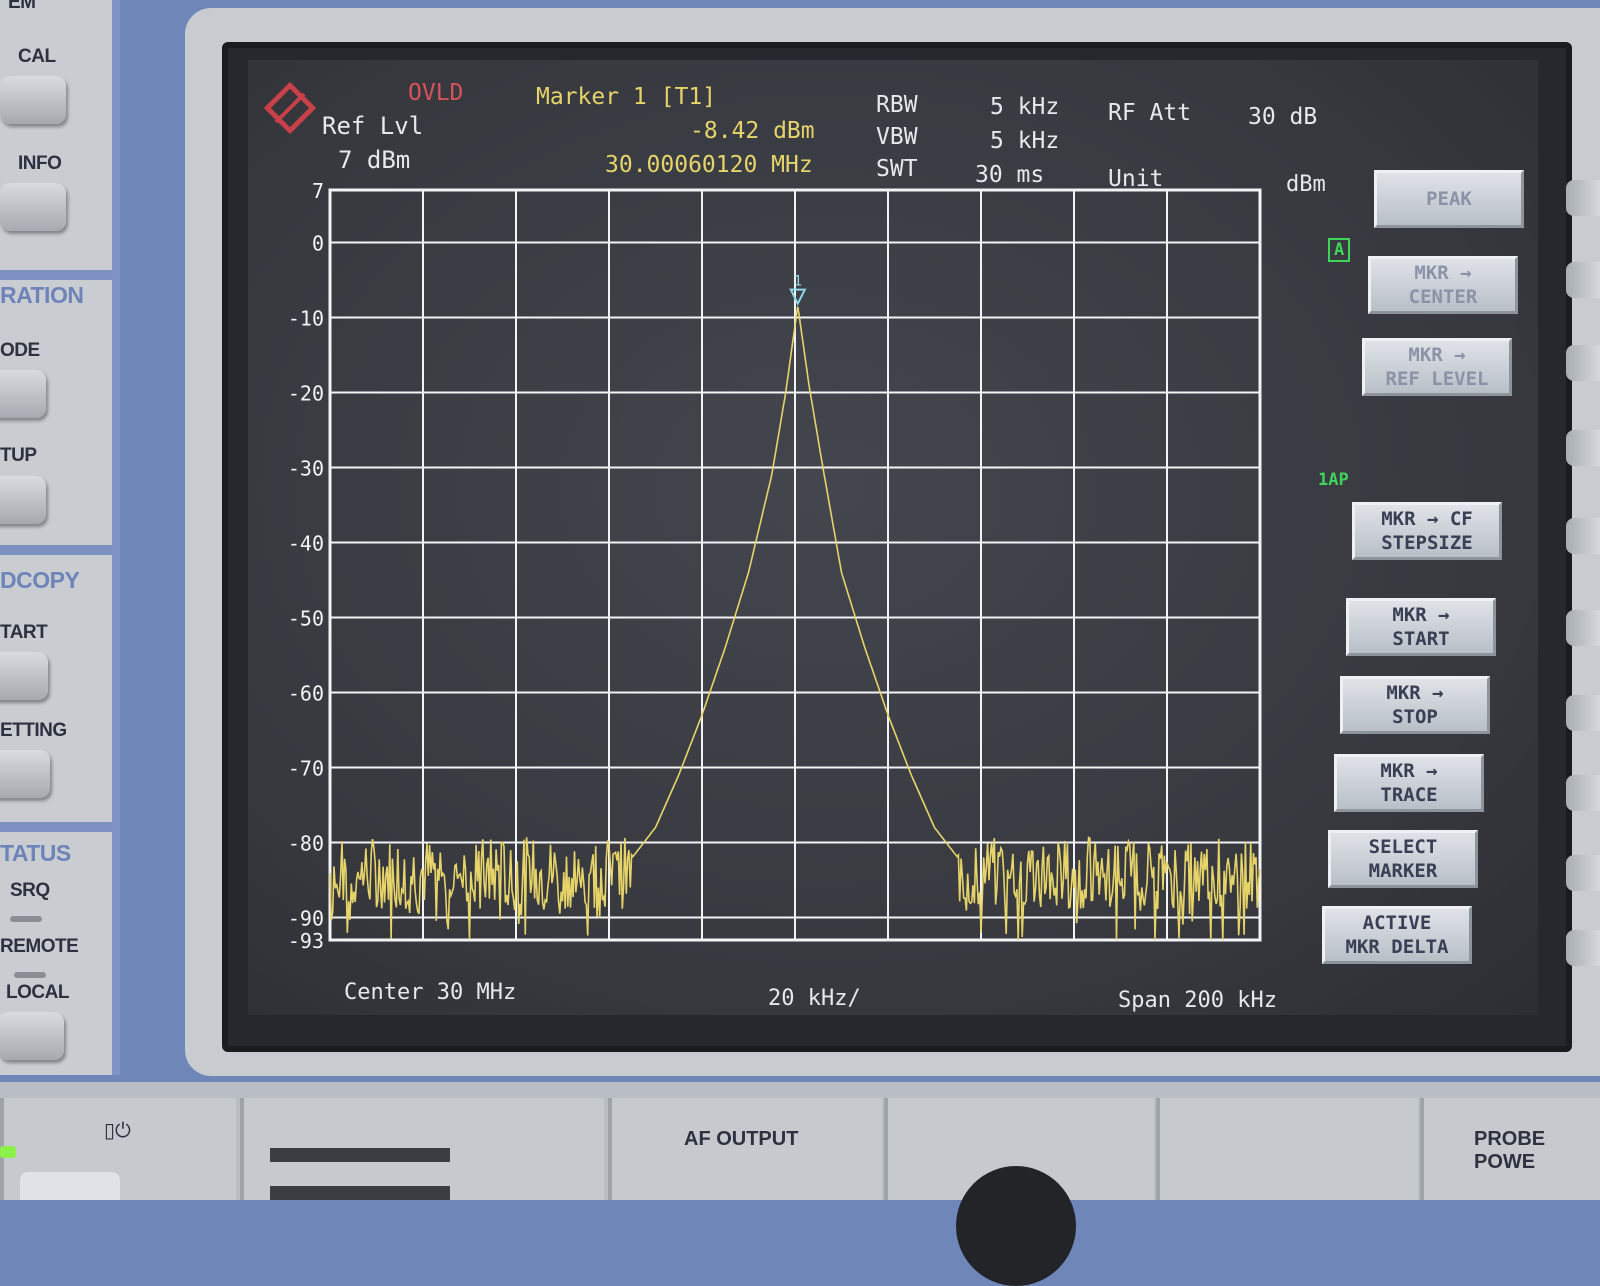 The image size is (1600, 1286). Describe the element at coordinates (1403, 859) in the screenshot. I see `softkey-8: SELECT MARKER` at that location.